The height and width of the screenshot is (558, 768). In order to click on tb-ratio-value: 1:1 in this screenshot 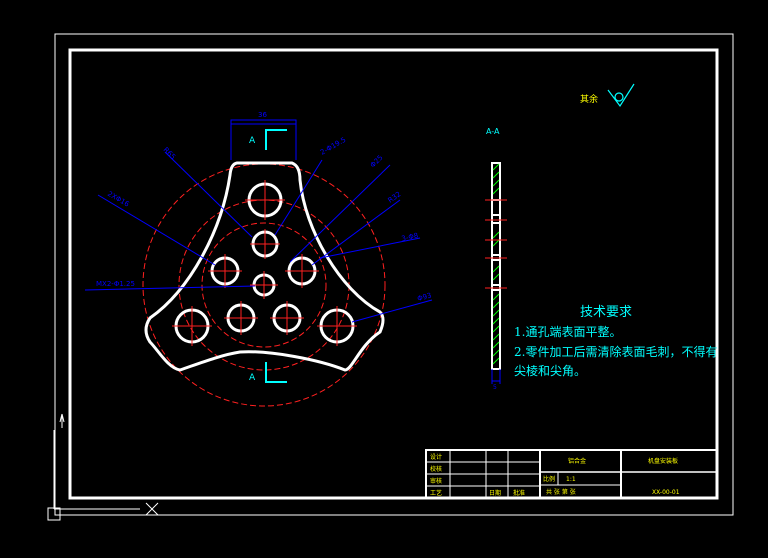, I will do `click(571, 479)`.